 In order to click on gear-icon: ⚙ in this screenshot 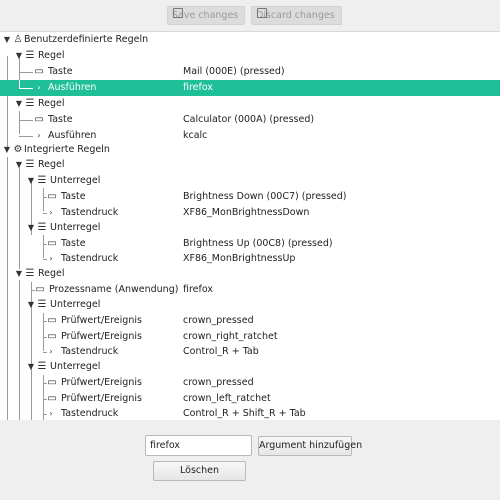, I will do `click(18, 149)`.